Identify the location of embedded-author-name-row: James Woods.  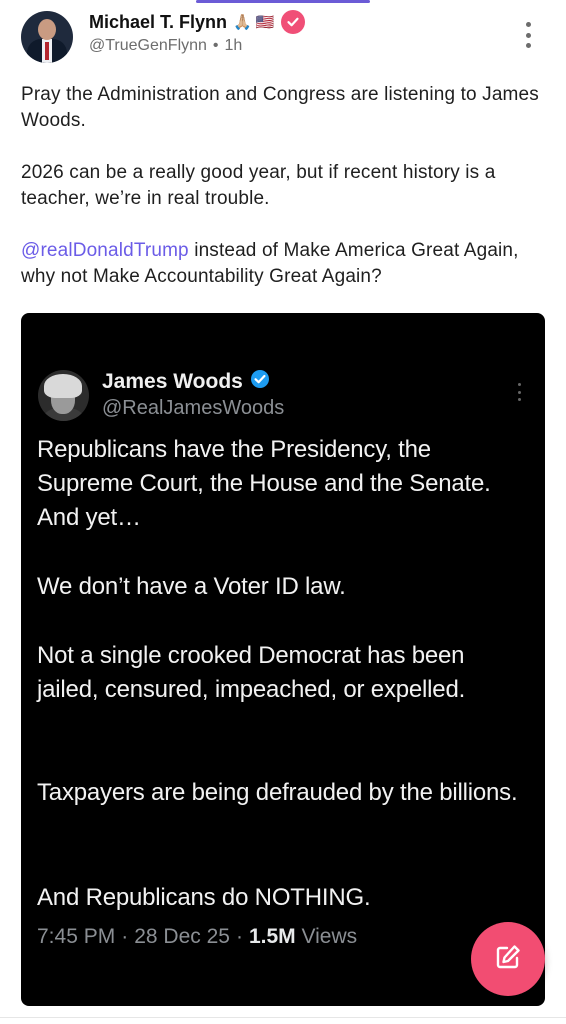
(186, 381).